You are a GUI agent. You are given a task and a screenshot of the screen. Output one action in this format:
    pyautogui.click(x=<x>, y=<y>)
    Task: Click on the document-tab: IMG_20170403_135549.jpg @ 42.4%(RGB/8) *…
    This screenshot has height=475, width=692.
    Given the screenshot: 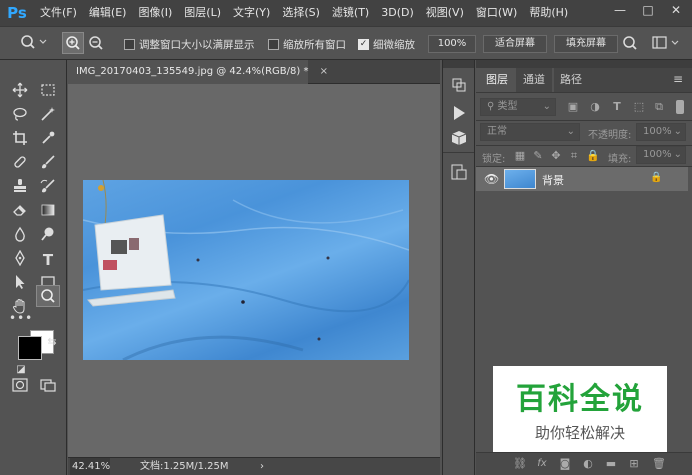 What is the action you would take?
    pyautogui.click(x=198, y=72)
    